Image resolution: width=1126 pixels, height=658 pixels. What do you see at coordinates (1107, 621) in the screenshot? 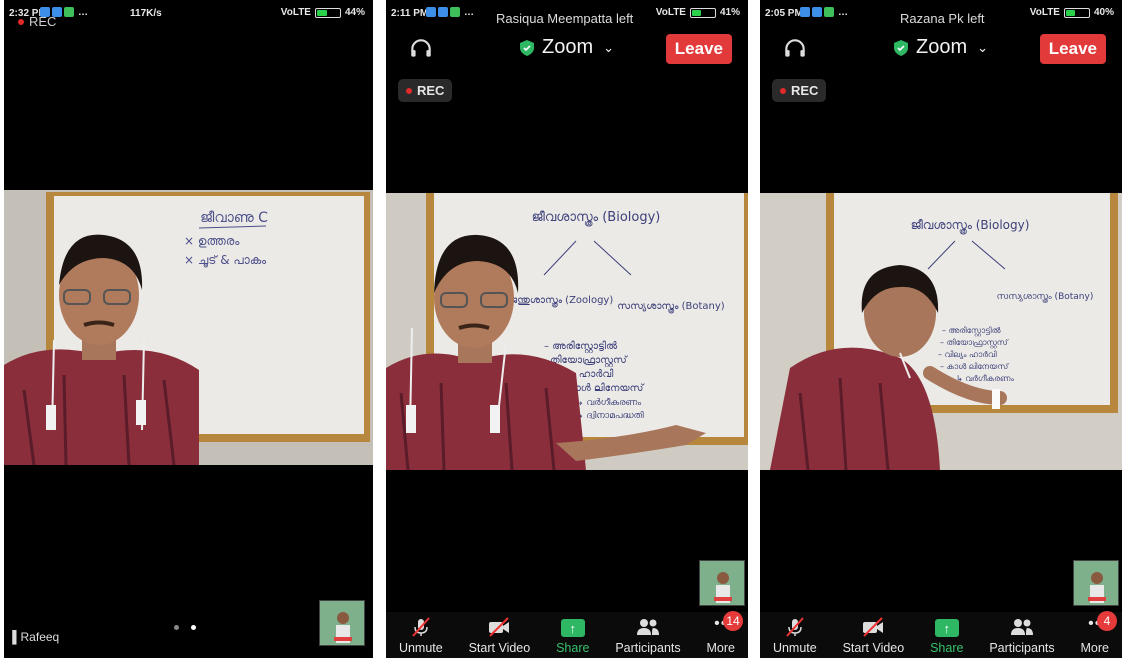
I see `more-badge: 4` at bounding box center [1107, 621].